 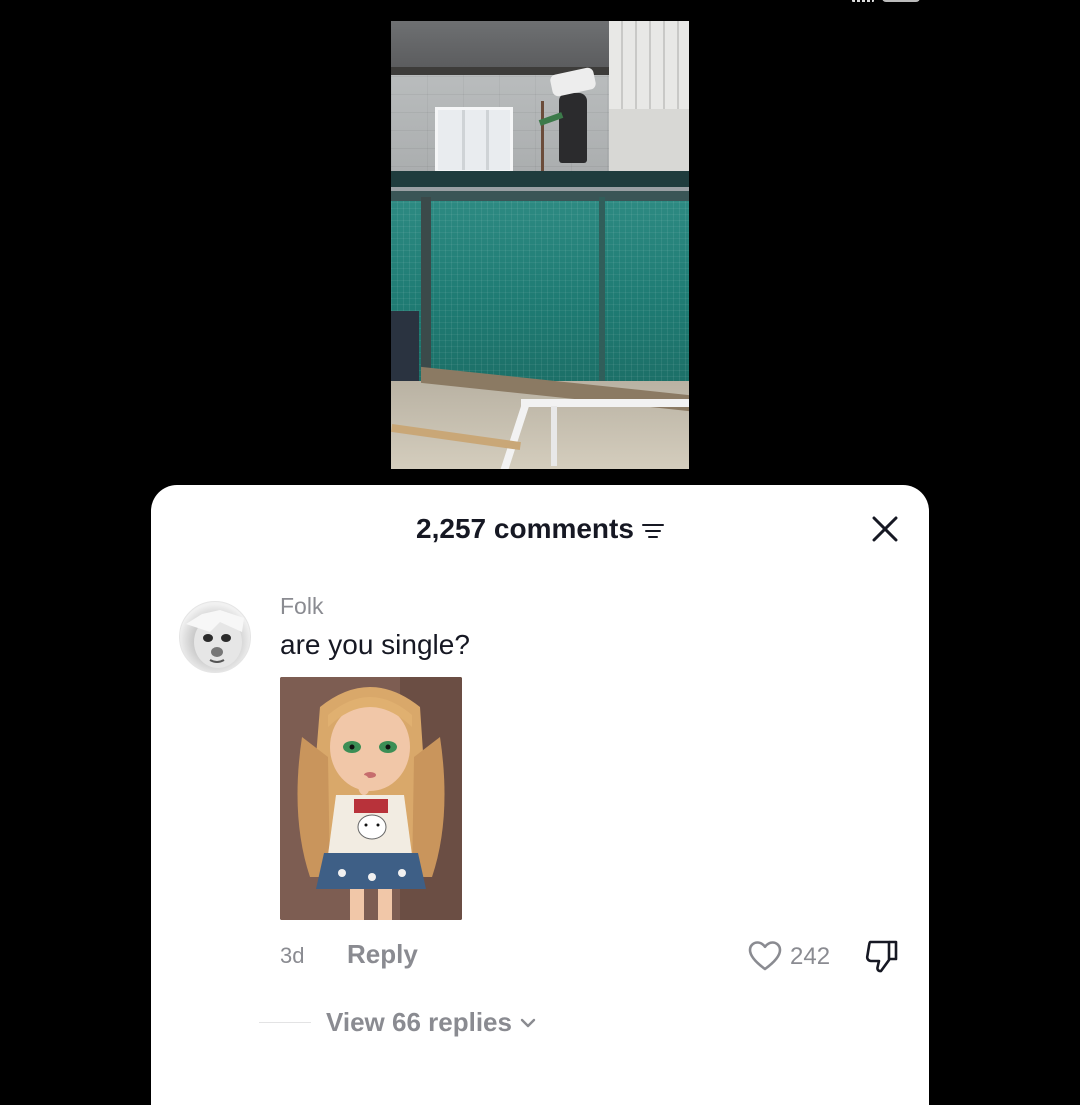 What do you see at coordinates (810, 956) in the screenshot?
I see `like-count: 242` at bounding box center [810, 956].